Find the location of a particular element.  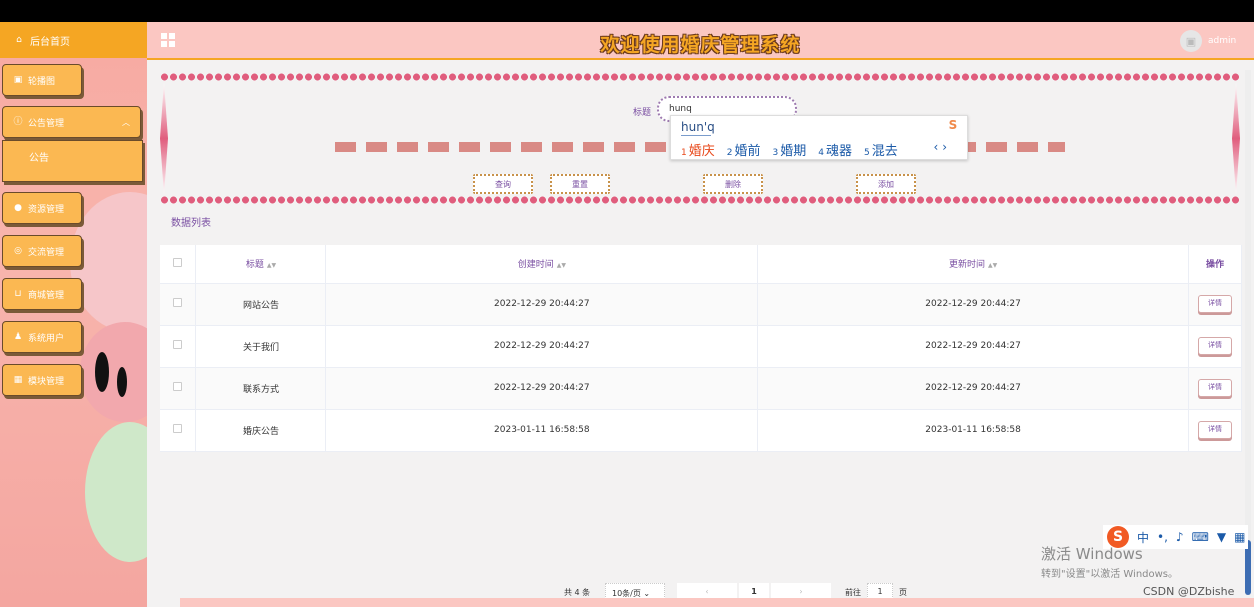

ime-candidate: 3 婚期 is located at coordinates (790, 149).